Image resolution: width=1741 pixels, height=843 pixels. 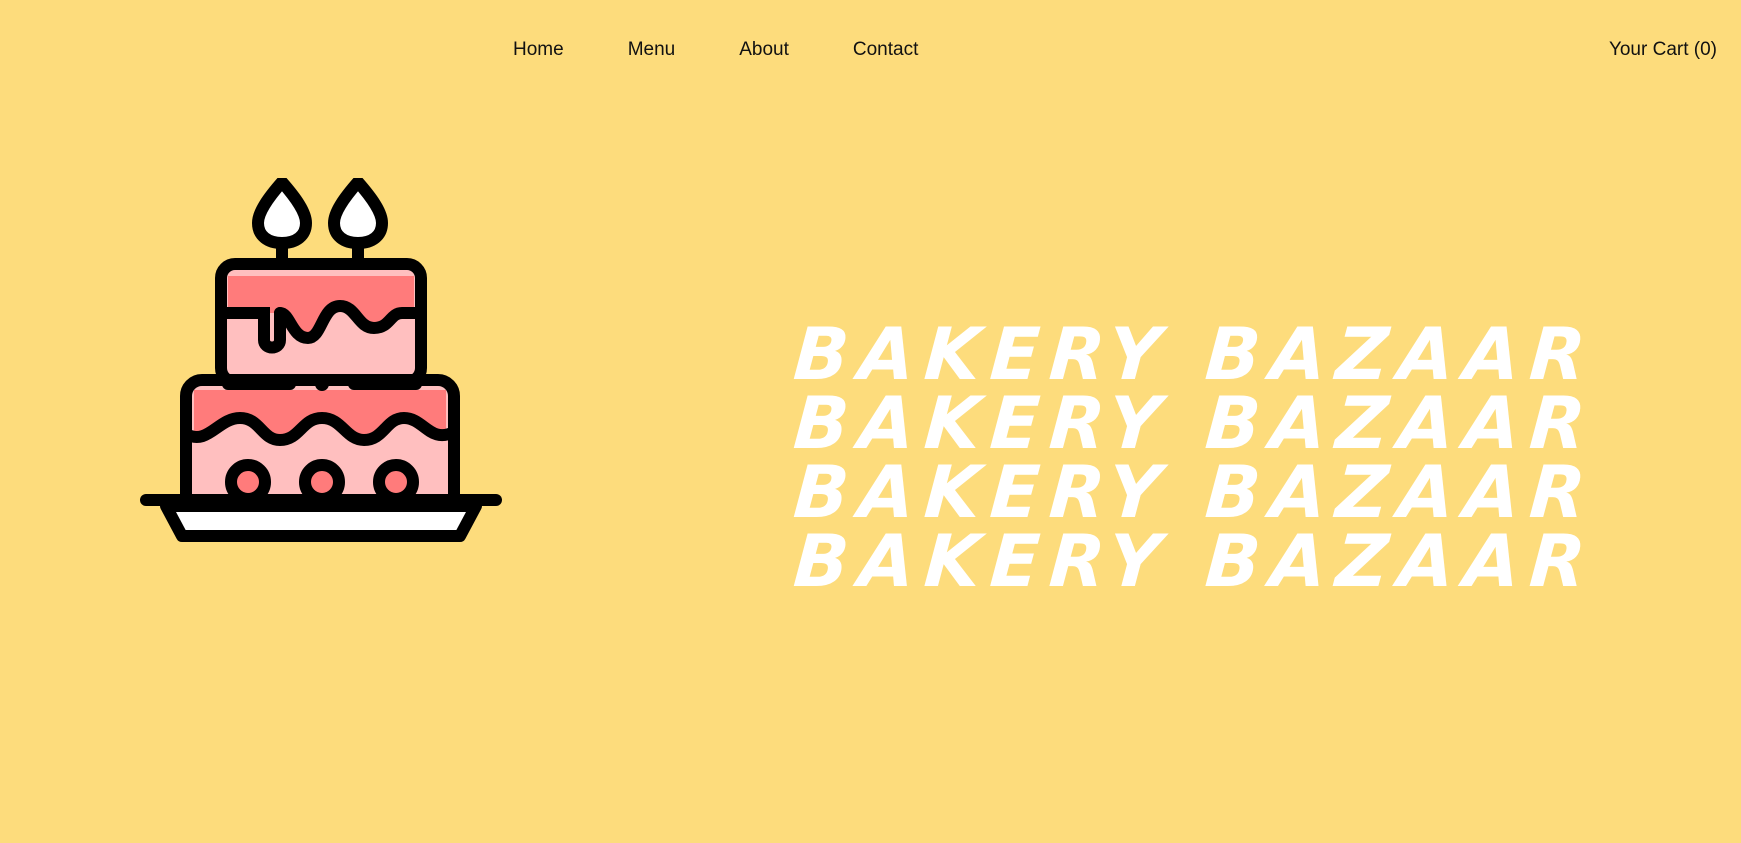 What do you see at coordinates (885, 50) in the screenshot?
I see `nav-link-contact: Contact` at bounding box center [885, 50].